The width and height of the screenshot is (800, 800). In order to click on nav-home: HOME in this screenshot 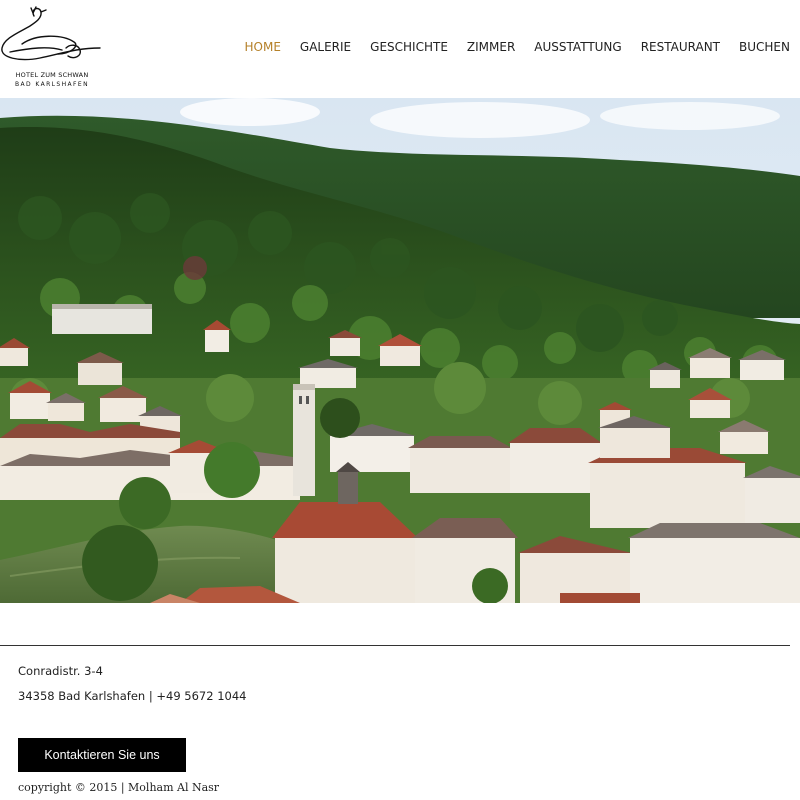, I will do `click(263, 47)`.